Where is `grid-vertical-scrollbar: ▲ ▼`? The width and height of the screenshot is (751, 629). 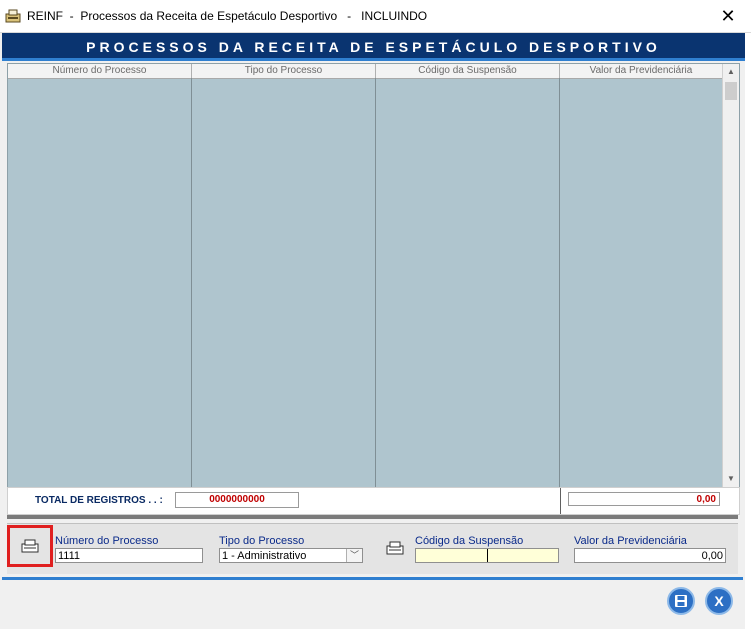
grid-vertical-scrollbar: ▲ ▼ is located at coordinates (730, 275).